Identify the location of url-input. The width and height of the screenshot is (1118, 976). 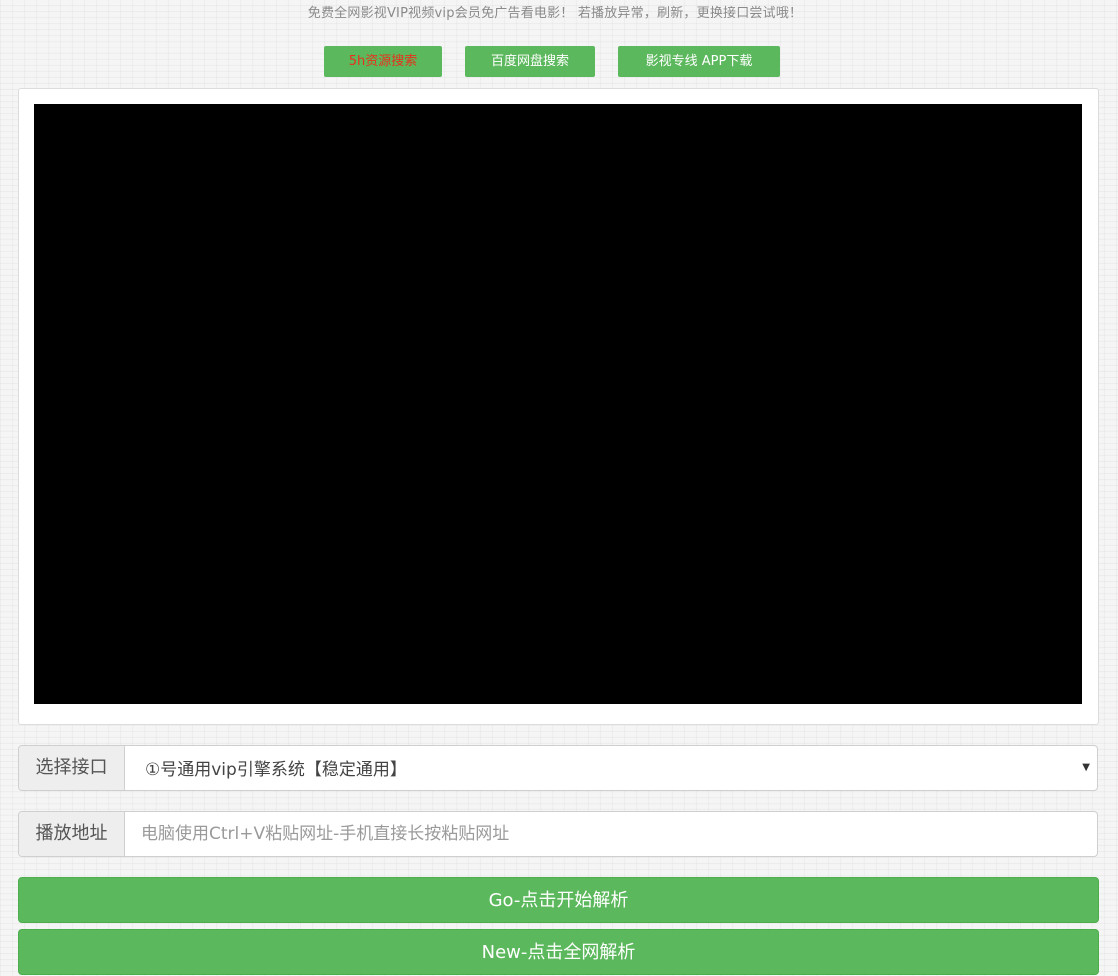
(610, 834).